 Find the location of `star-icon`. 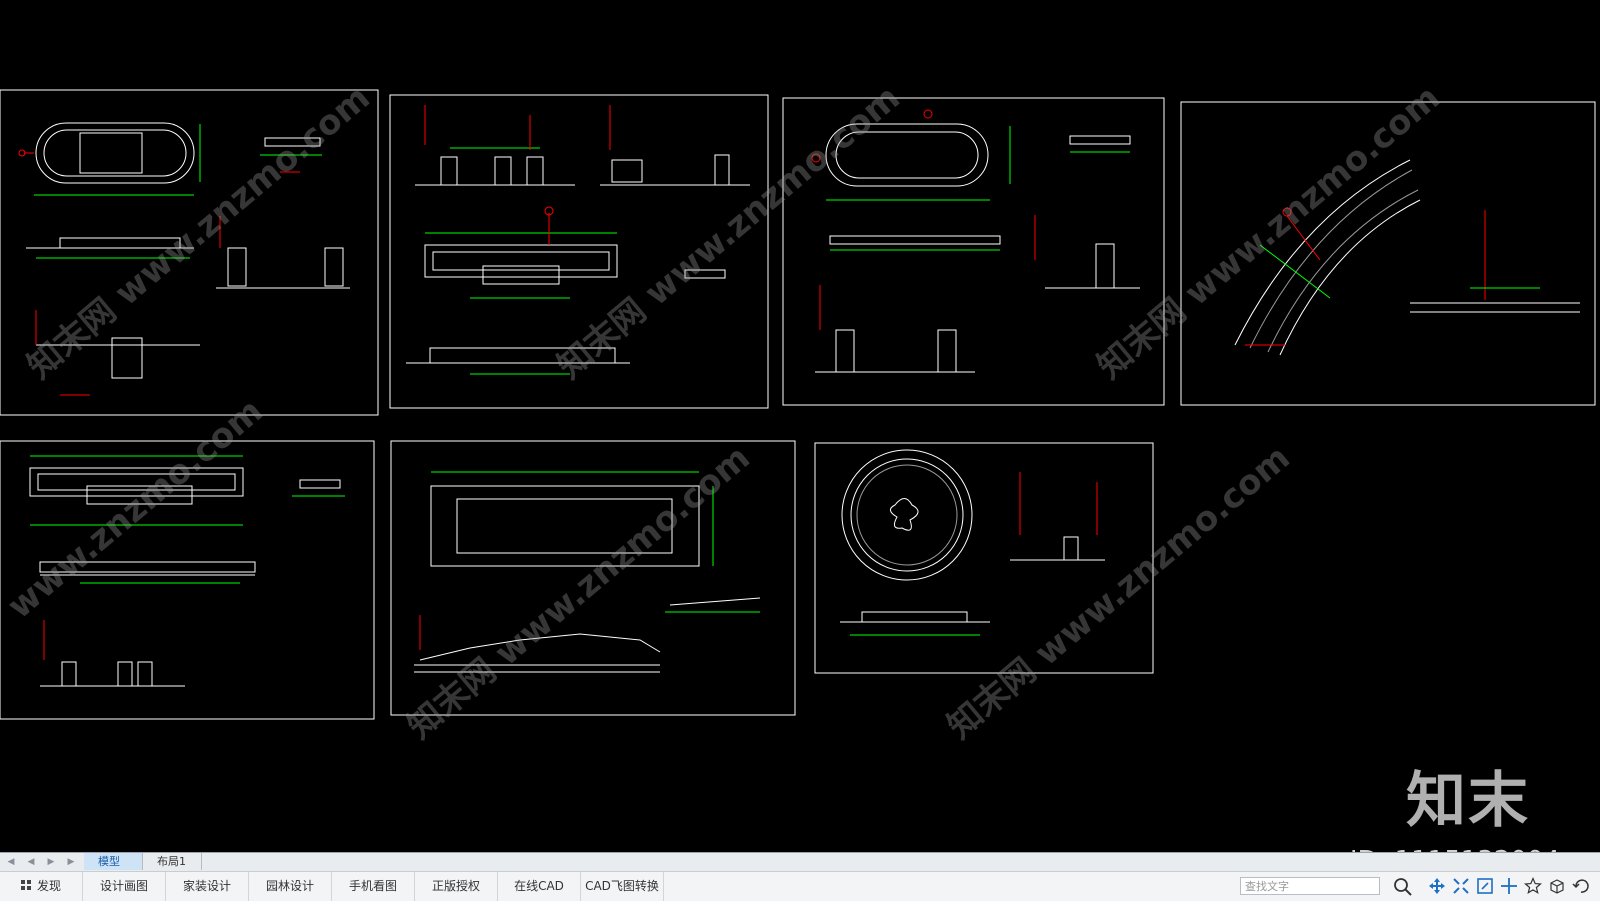

star-icon is located at coordinates (1533, 886).